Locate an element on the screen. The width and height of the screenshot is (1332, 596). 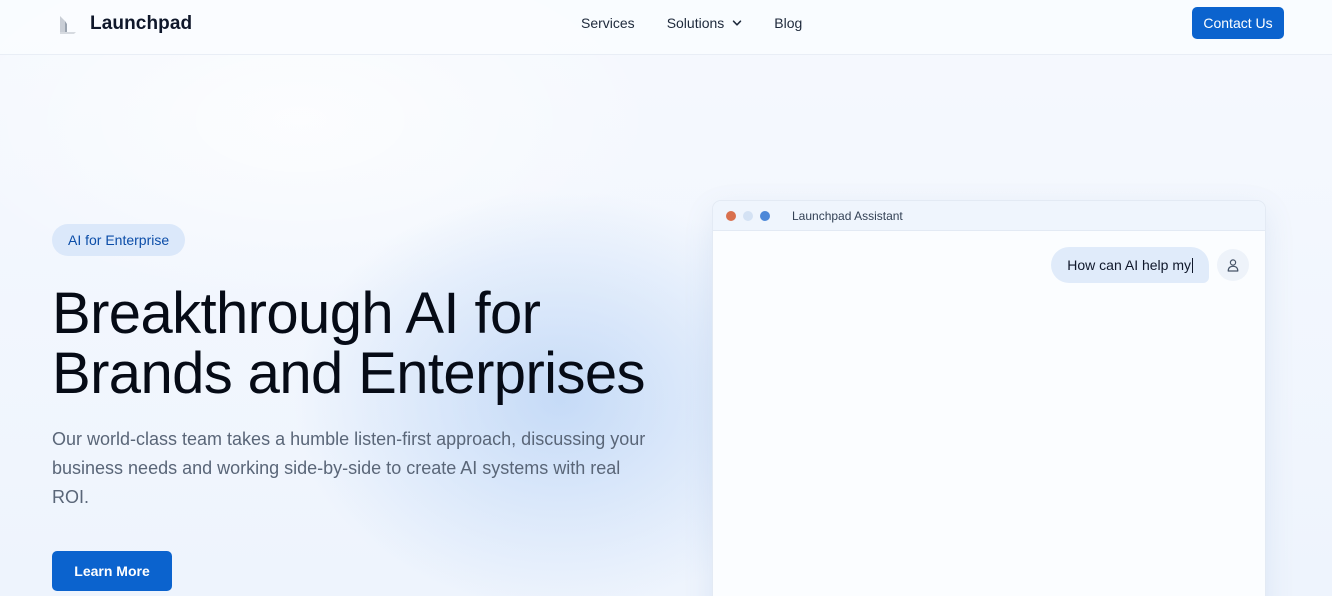
assistant-titlebar: Launchpad Assistant is located at coordinates (989, 216).